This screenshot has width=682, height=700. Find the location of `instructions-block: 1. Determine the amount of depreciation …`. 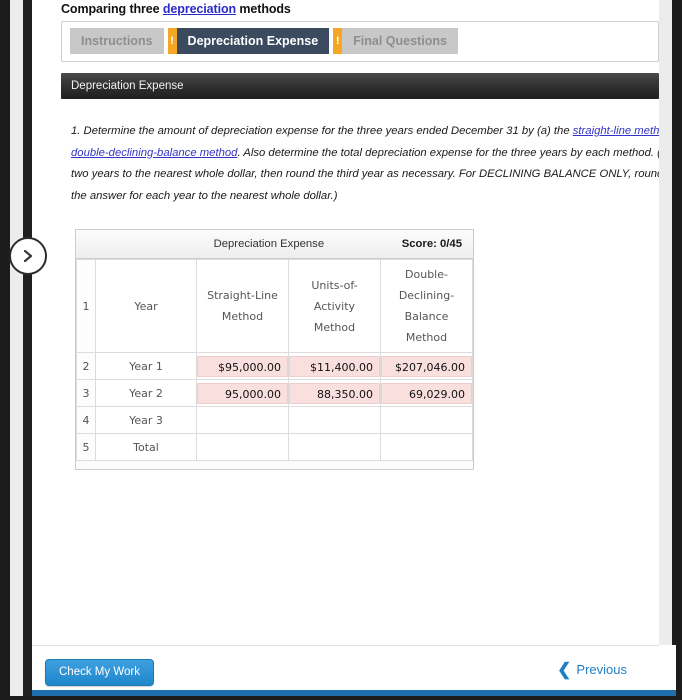

instructions-block: 1. Determine the amount of depreciation … is located at coordinates (360, 164).